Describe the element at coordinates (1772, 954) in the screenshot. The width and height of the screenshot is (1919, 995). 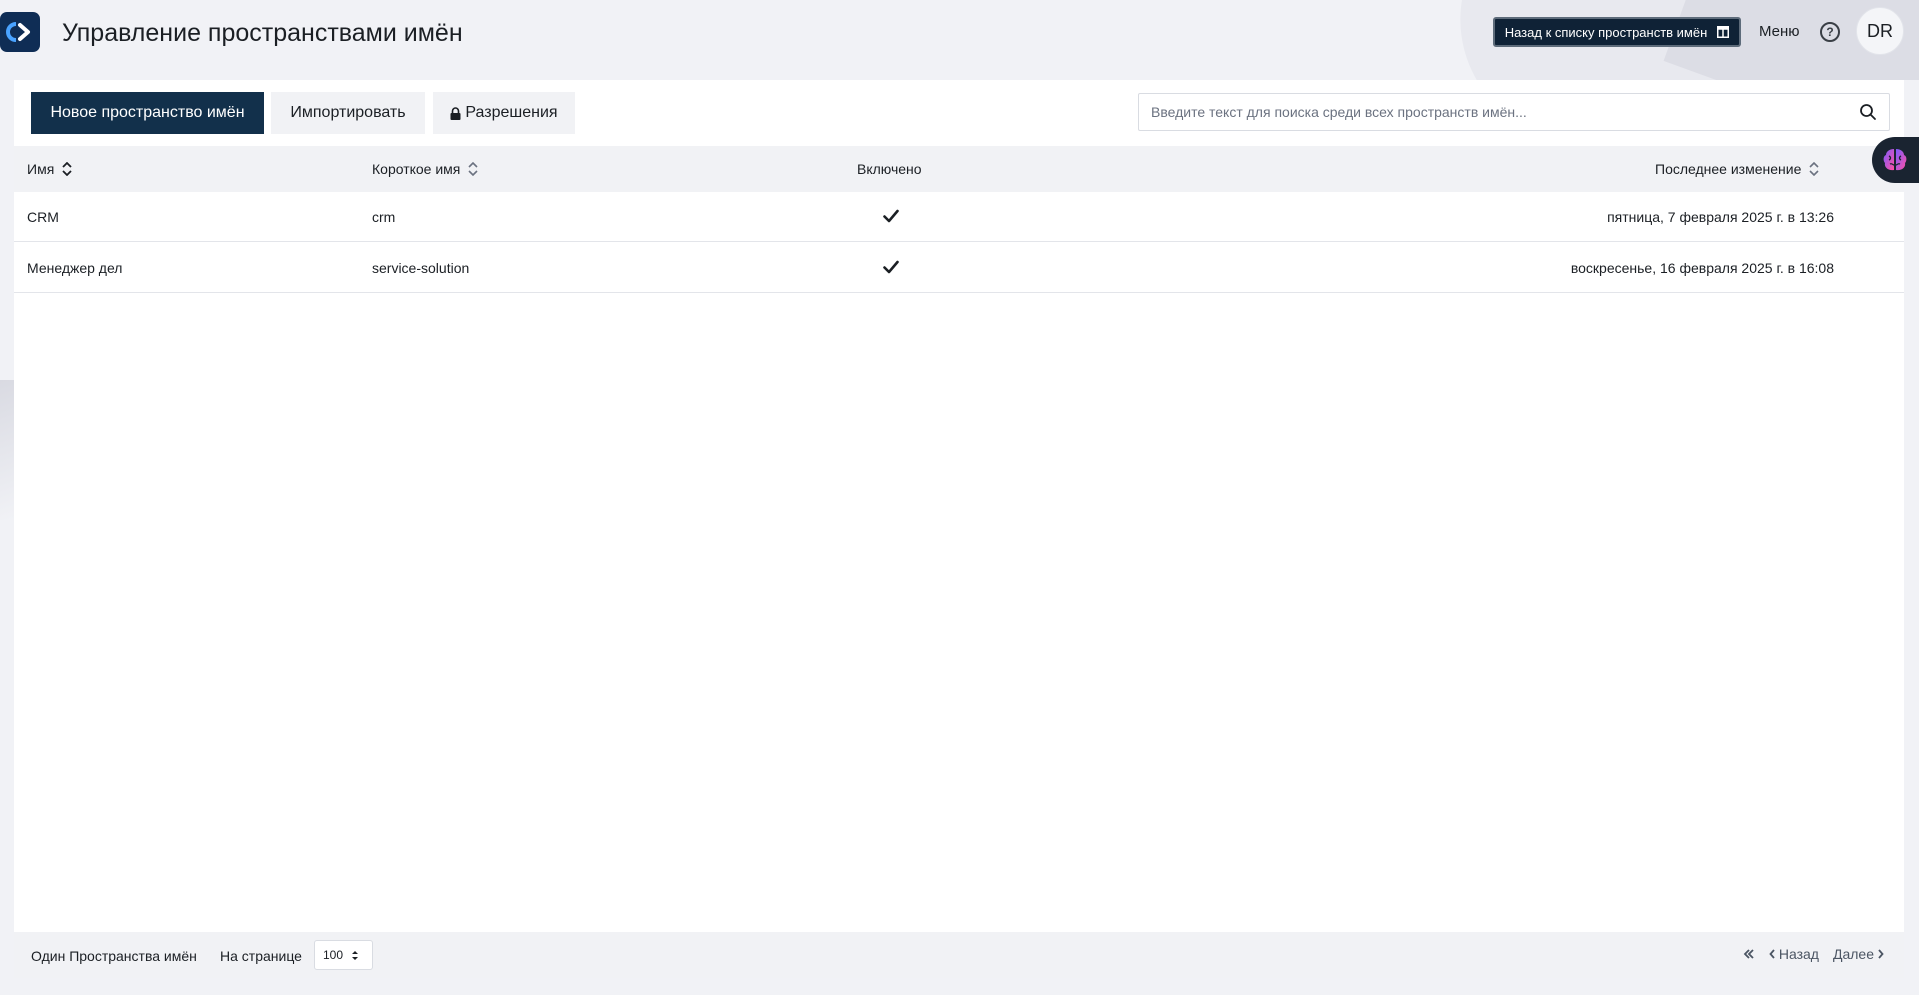
I see `chevron-left-icon` at that location.